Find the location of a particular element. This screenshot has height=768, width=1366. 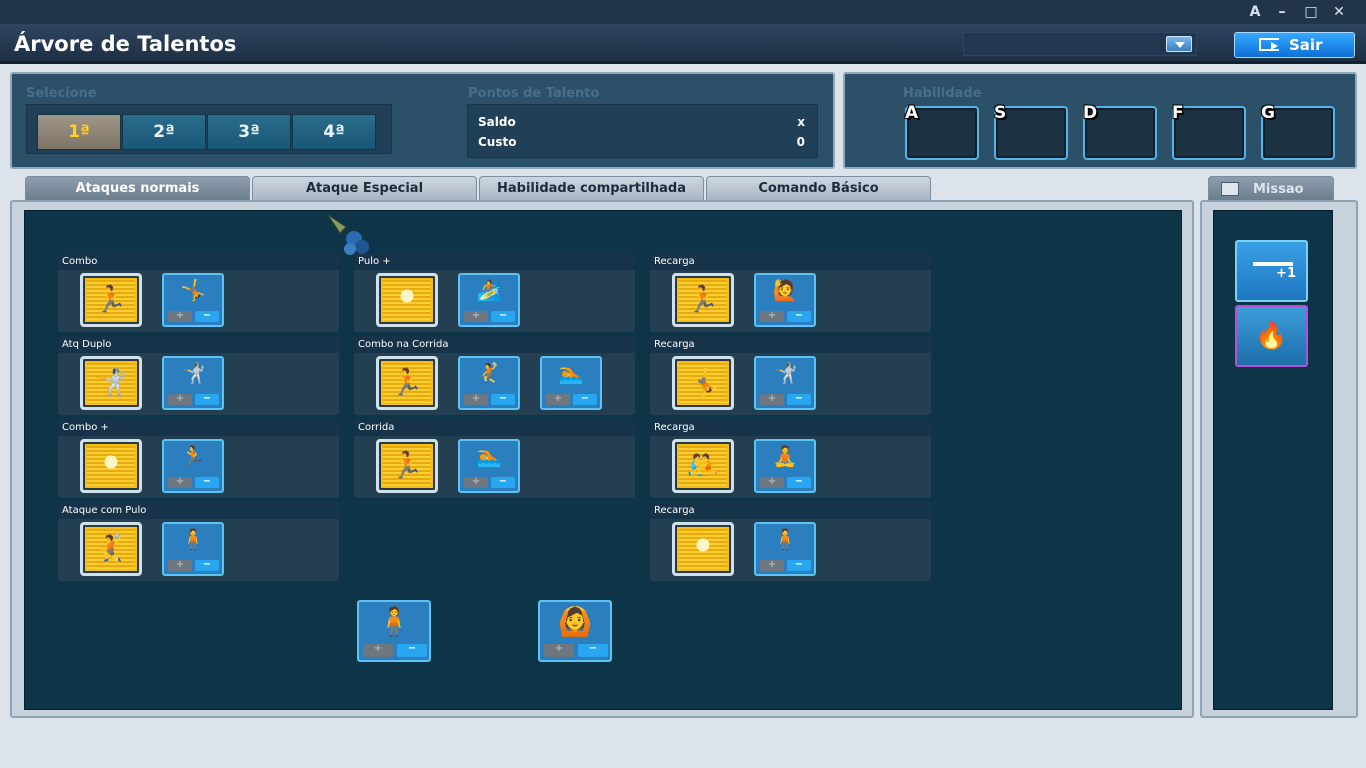

tab-seq-4: 4ª is located at coordinates (334, 132).